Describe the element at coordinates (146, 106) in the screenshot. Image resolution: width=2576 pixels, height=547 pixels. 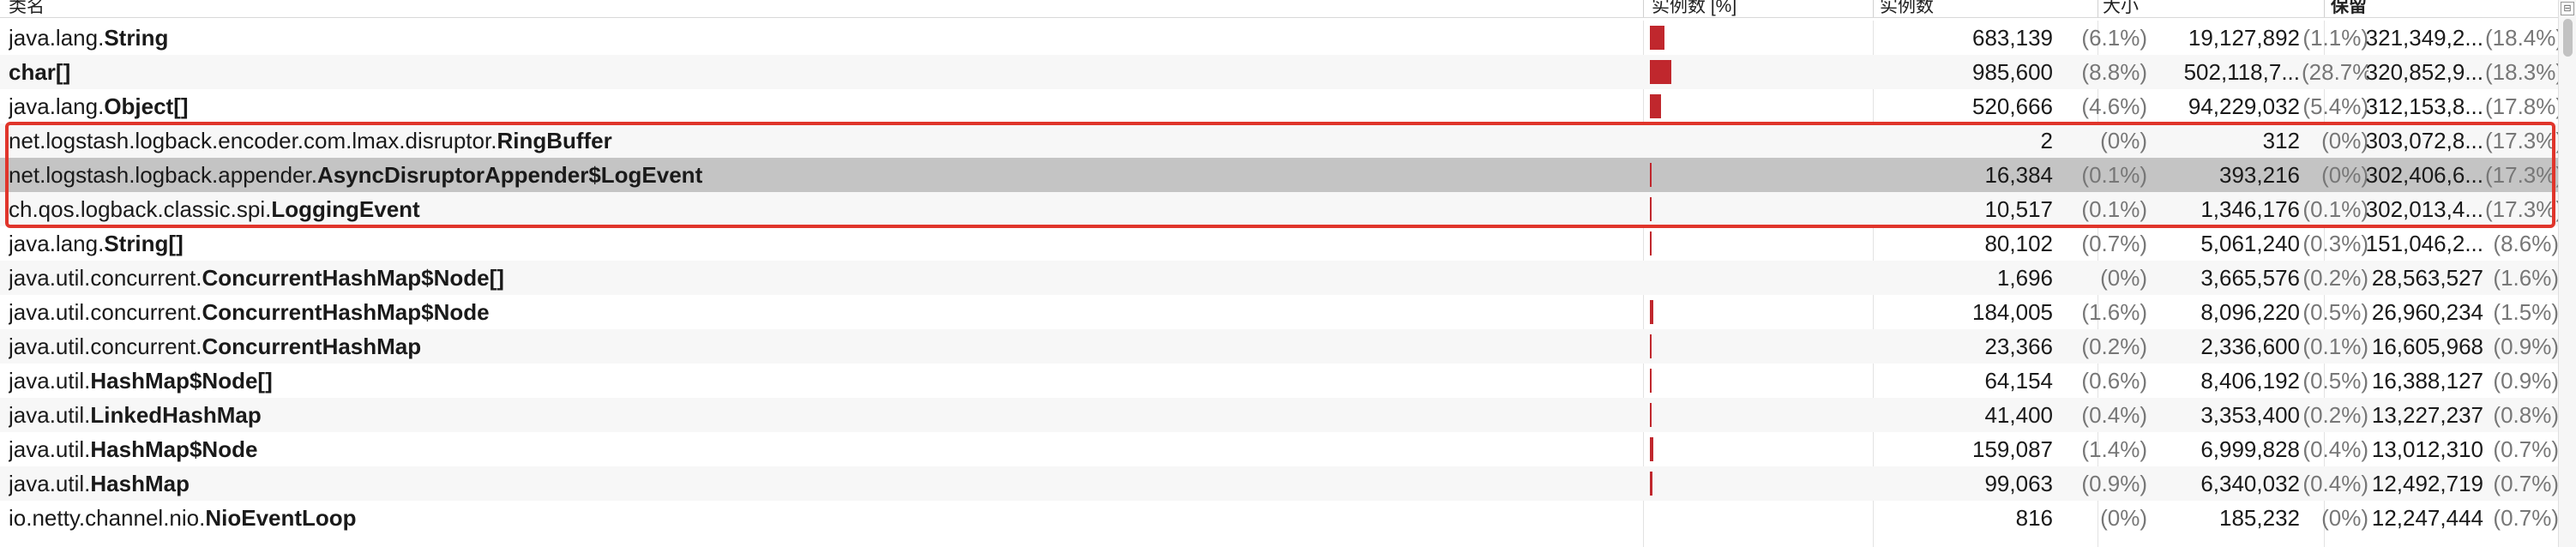
I see `class-simple-name: Object[]` at that location.